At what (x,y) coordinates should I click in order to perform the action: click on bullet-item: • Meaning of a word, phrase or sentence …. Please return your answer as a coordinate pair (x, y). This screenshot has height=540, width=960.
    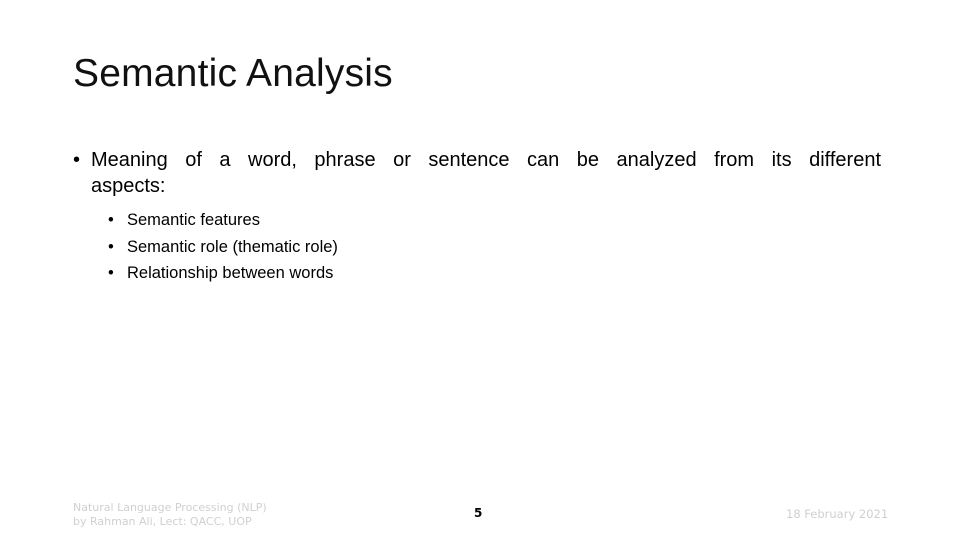
    Looking at the image, I should click on (477, 173).